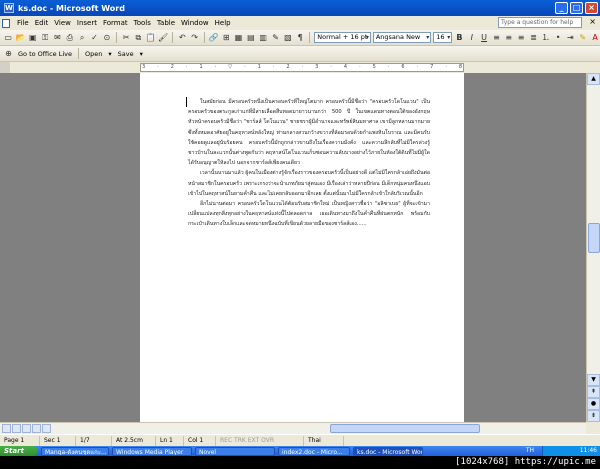 The width and height of the screenshot is (600, 469). What do you see at coordinates (546, 37) in the screenshot?
I see `numbering-icon: ⒈` at bounding box center [546, 37].